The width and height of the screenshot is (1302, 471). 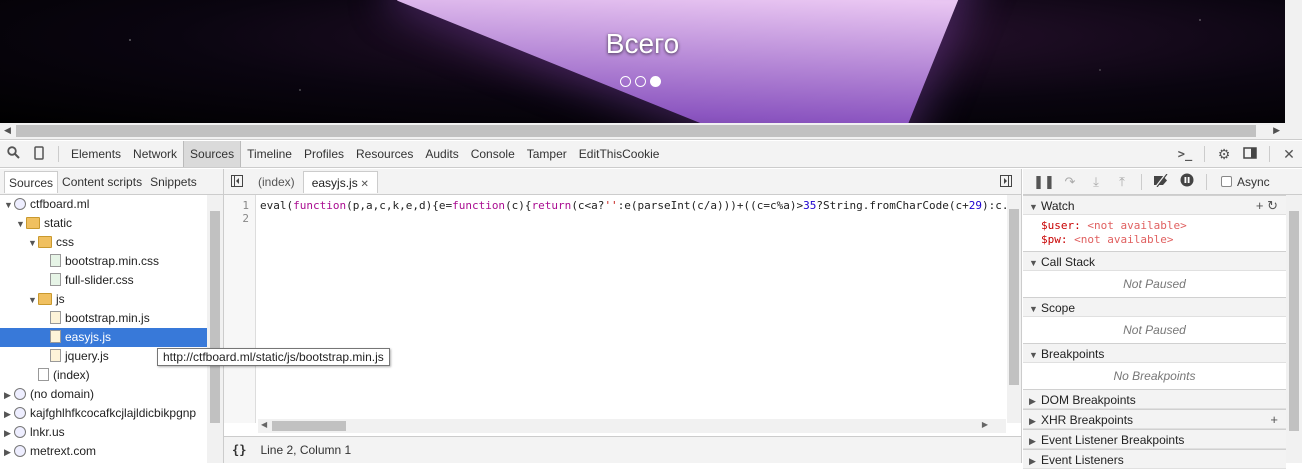 I want to click on step-into-icon: ⤓, so click(x=1096, y=182).